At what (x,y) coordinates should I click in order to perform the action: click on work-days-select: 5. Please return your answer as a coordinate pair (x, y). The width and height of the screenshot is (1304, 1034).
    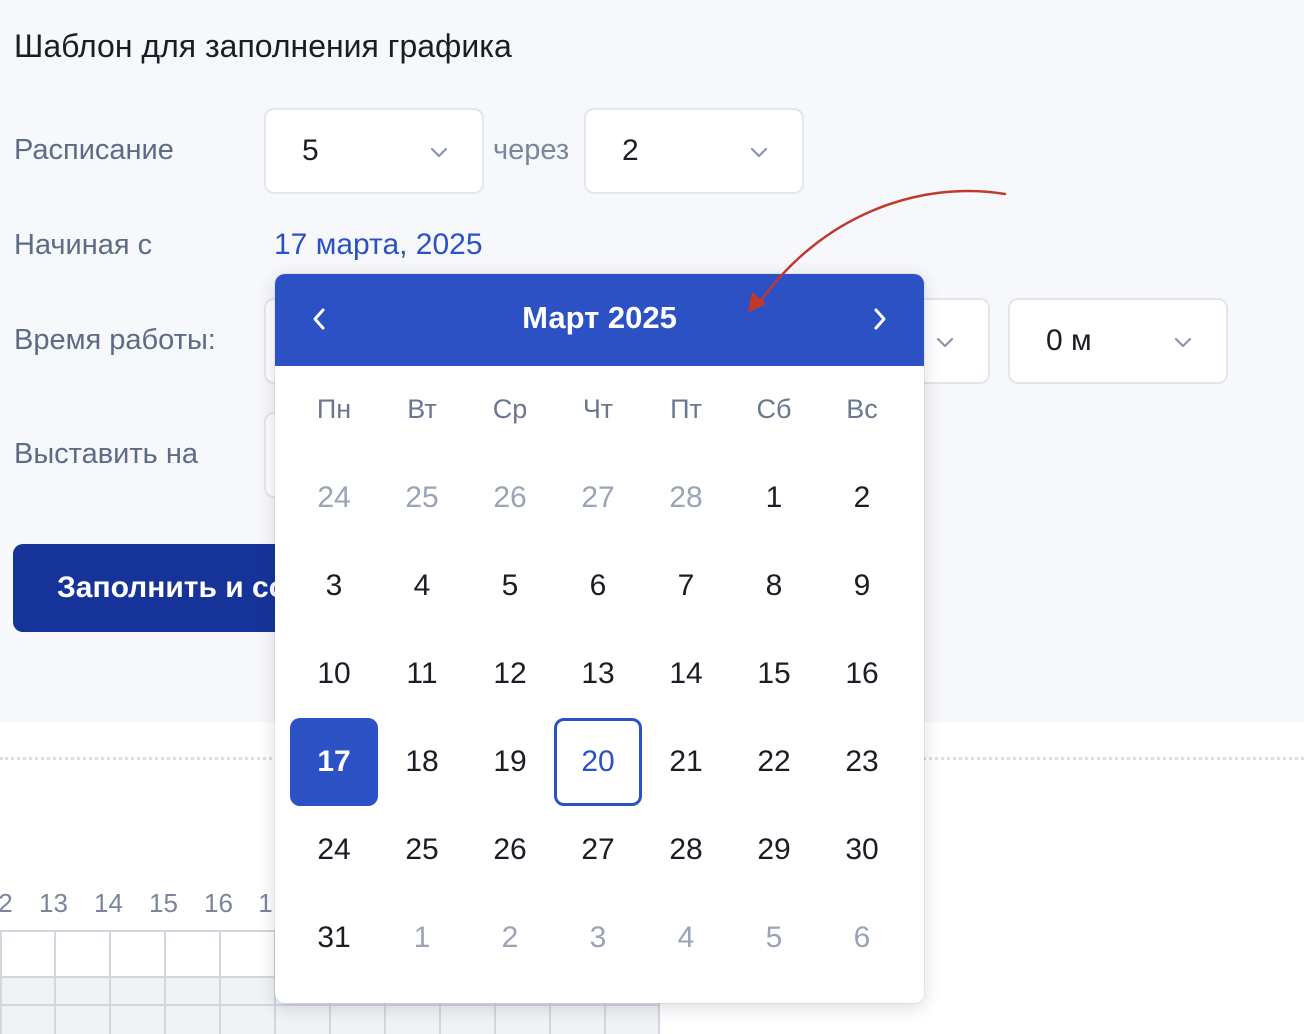
    Looking at the image, I should click on (374, 151).